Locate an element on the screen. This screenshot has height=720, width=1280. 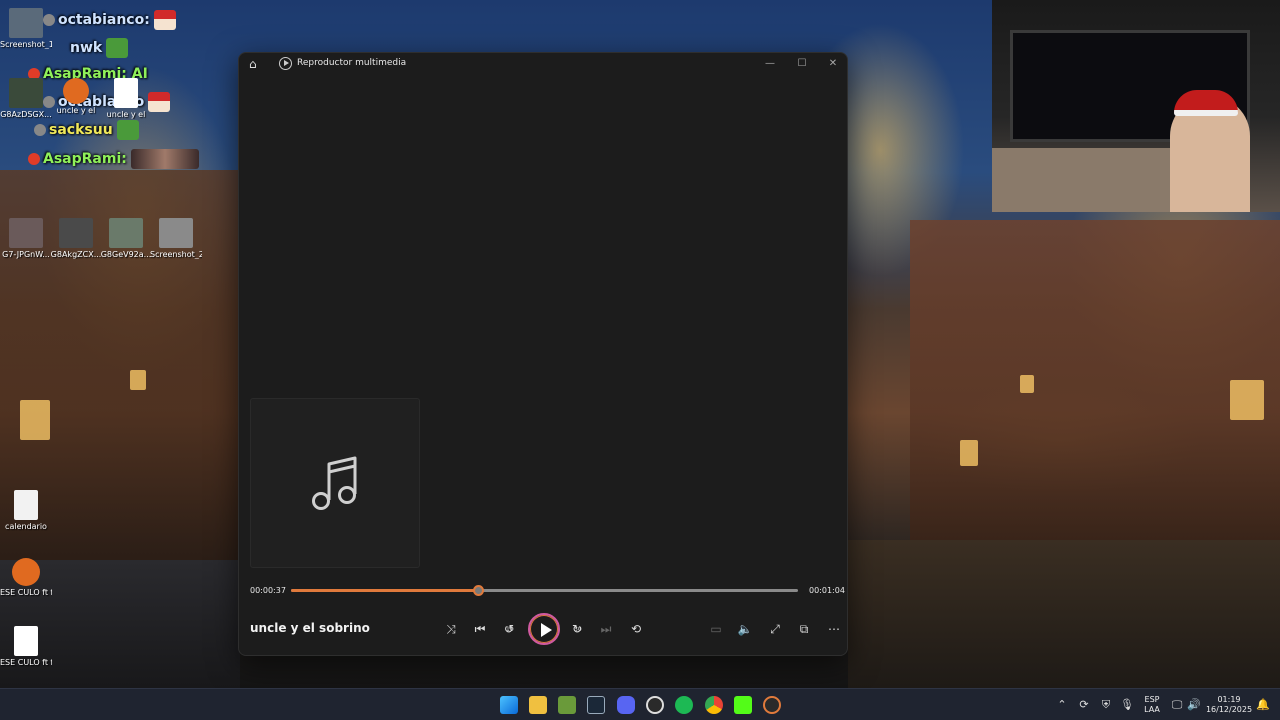
santa-emote-icon is located at coordinates (164, 20).